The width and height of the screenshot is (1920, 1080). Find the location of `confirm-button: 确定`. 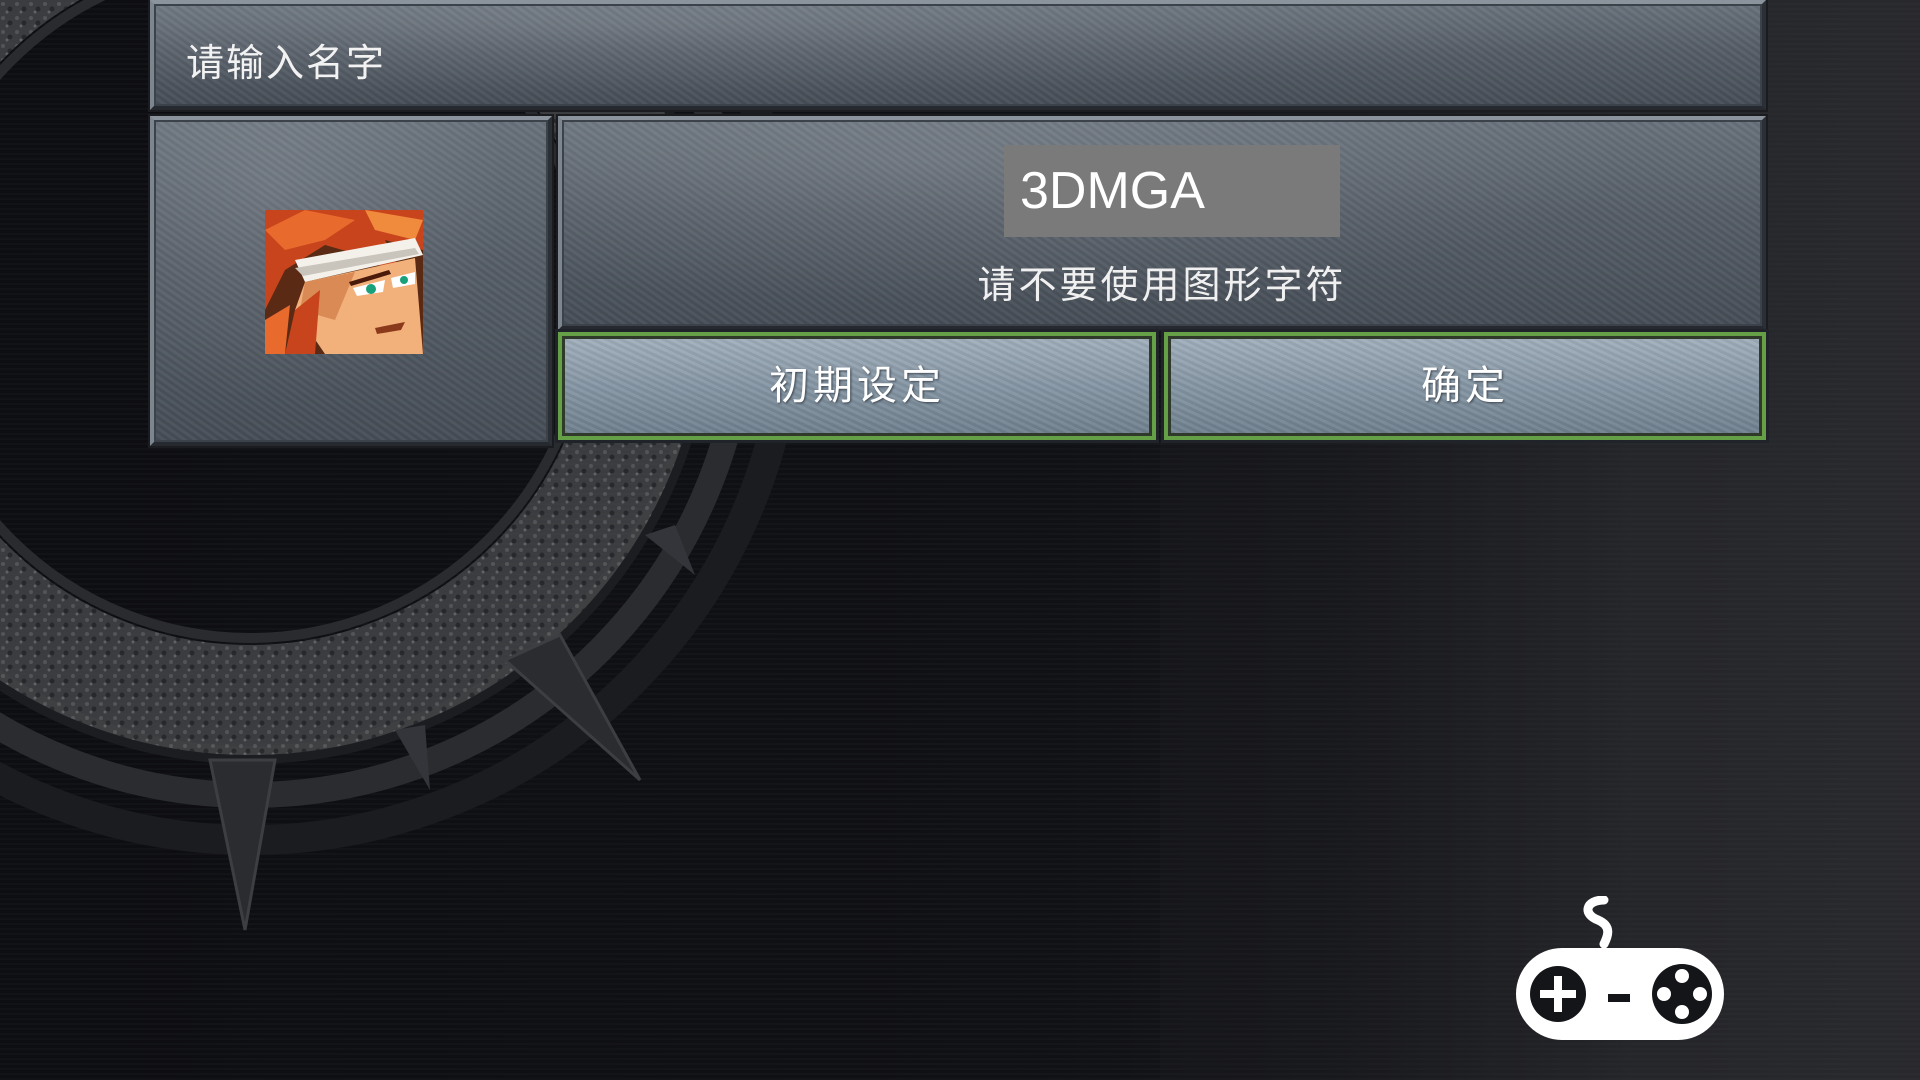

confirm-button: 确定 is located at coordinates (1465, 386).